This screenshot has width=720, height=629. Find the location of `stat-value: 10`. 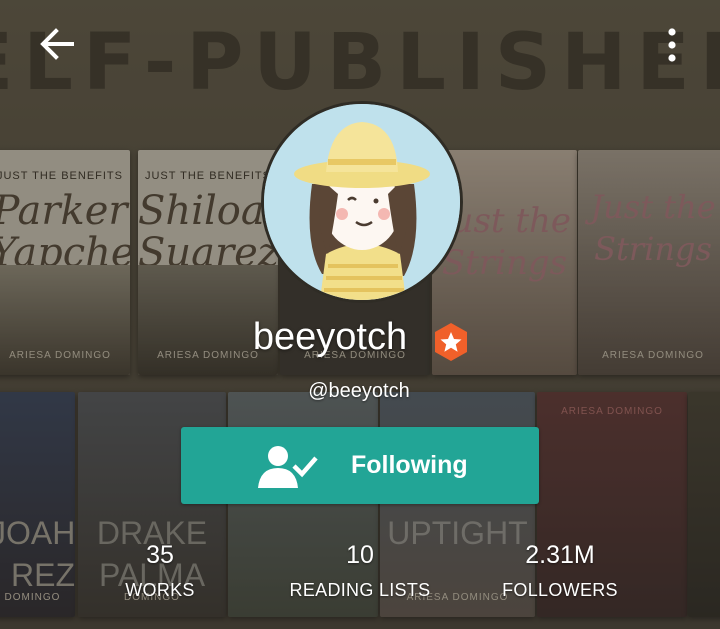

stat-value: 10 is located at coordinates (360, 555).